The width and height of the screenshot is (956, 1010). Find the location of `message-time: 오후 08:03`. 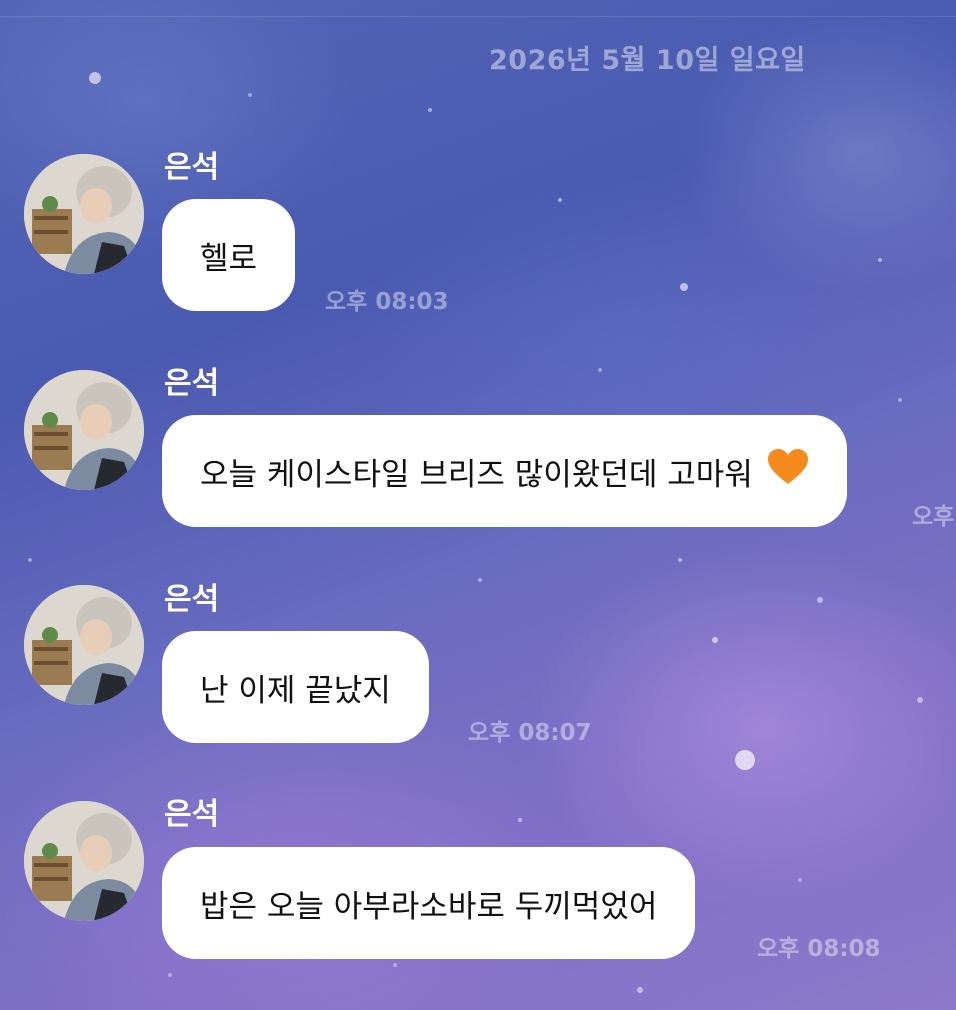

message-time: 오후 08:03 is located at coordinates (387, 302).